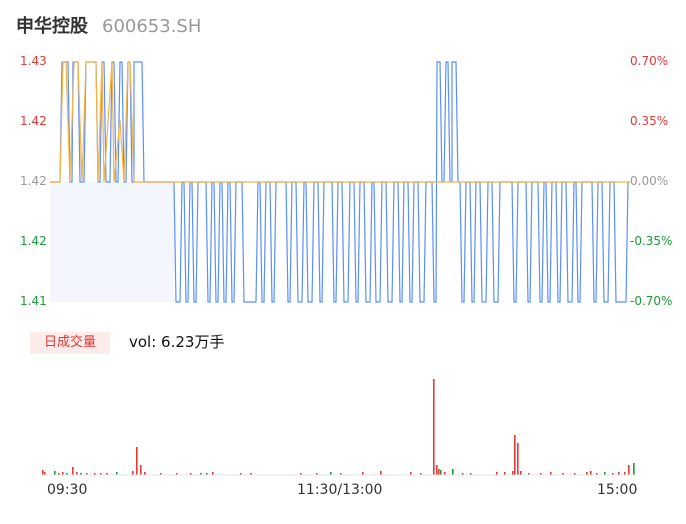  Describe the element at coordinates (177, 342) in the screenshot. I see `volume-total: vol: 6.23万手` at that location.